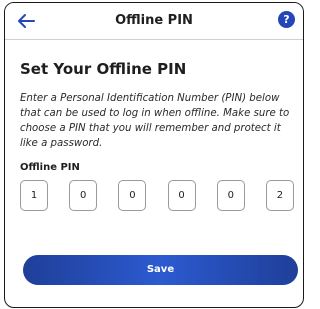 Image resolution: width=320 pixels, height=309 pixels. What do you see at coordinates (230, 195) in the screenshot?
I see `pin-digit-5: 0` at bounding box center [230, 195].